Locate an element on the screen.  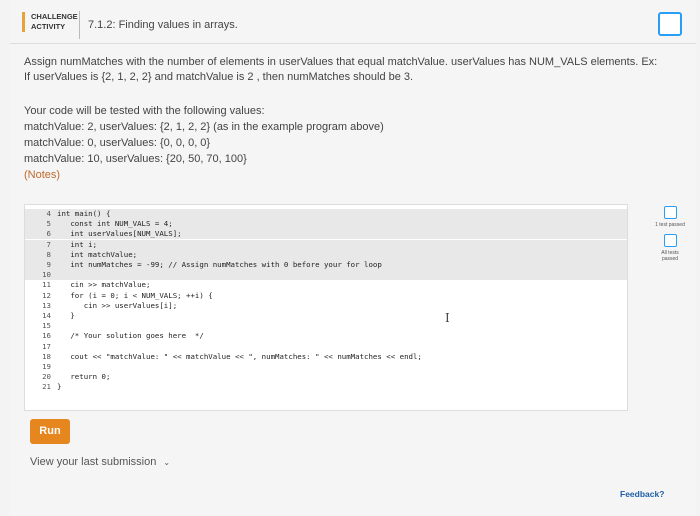
code-line: 15 is located at coordinates (326, 326).